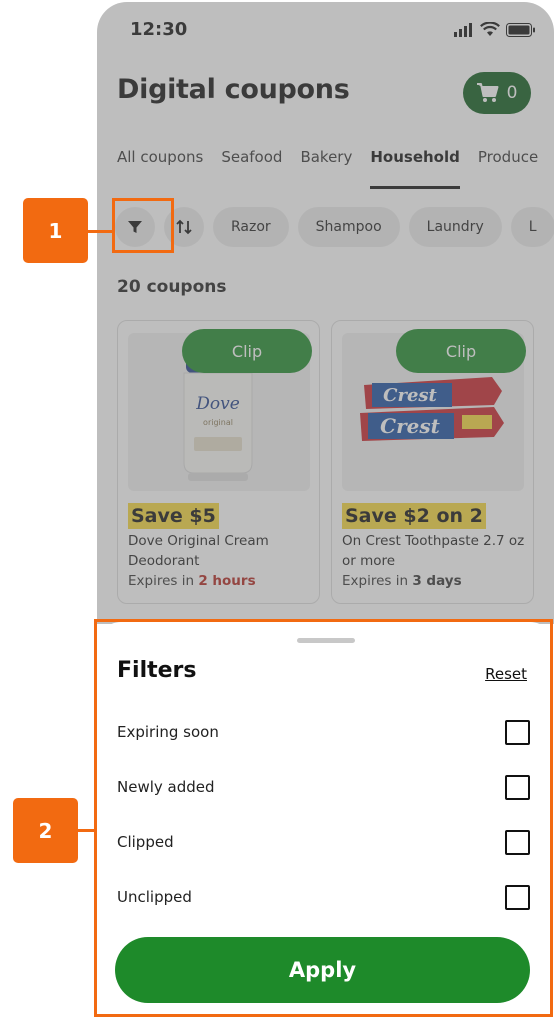 The height and width of the screenshot is (1020, 554). What do you see at coordinates (45, 830) in the screenshot?
I see `callout-badge-2: 2` at bounding box center [45, 830].